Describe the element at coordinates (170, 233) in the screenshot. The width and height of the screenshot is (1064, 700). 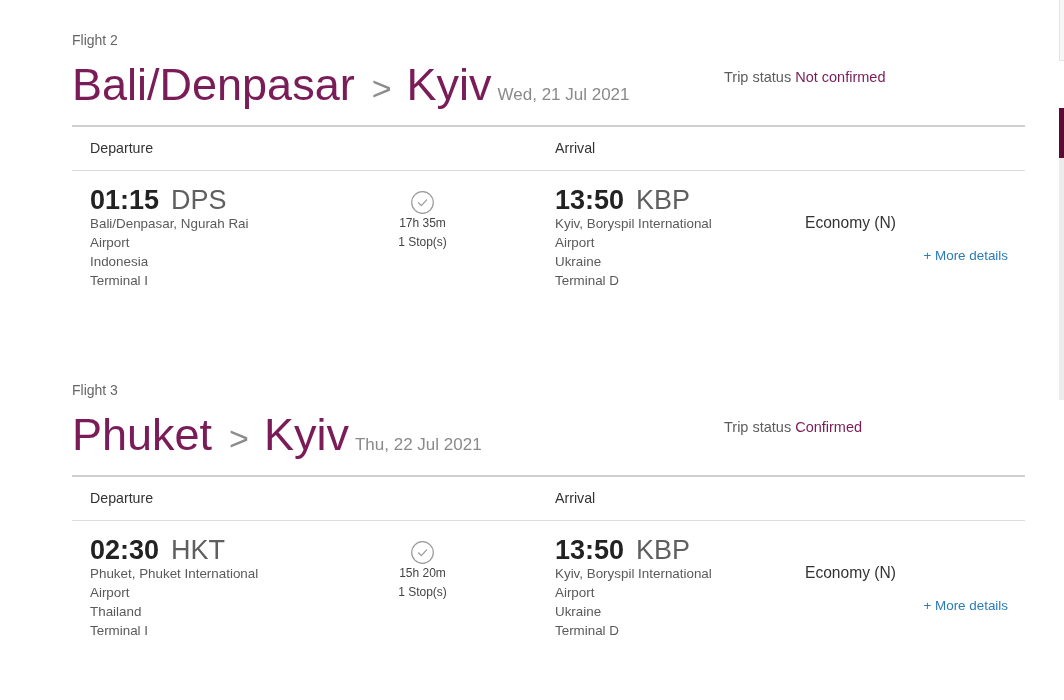
I see `airport-name: Bali/Denpasar, Ngurah Rai Airport` at that location.